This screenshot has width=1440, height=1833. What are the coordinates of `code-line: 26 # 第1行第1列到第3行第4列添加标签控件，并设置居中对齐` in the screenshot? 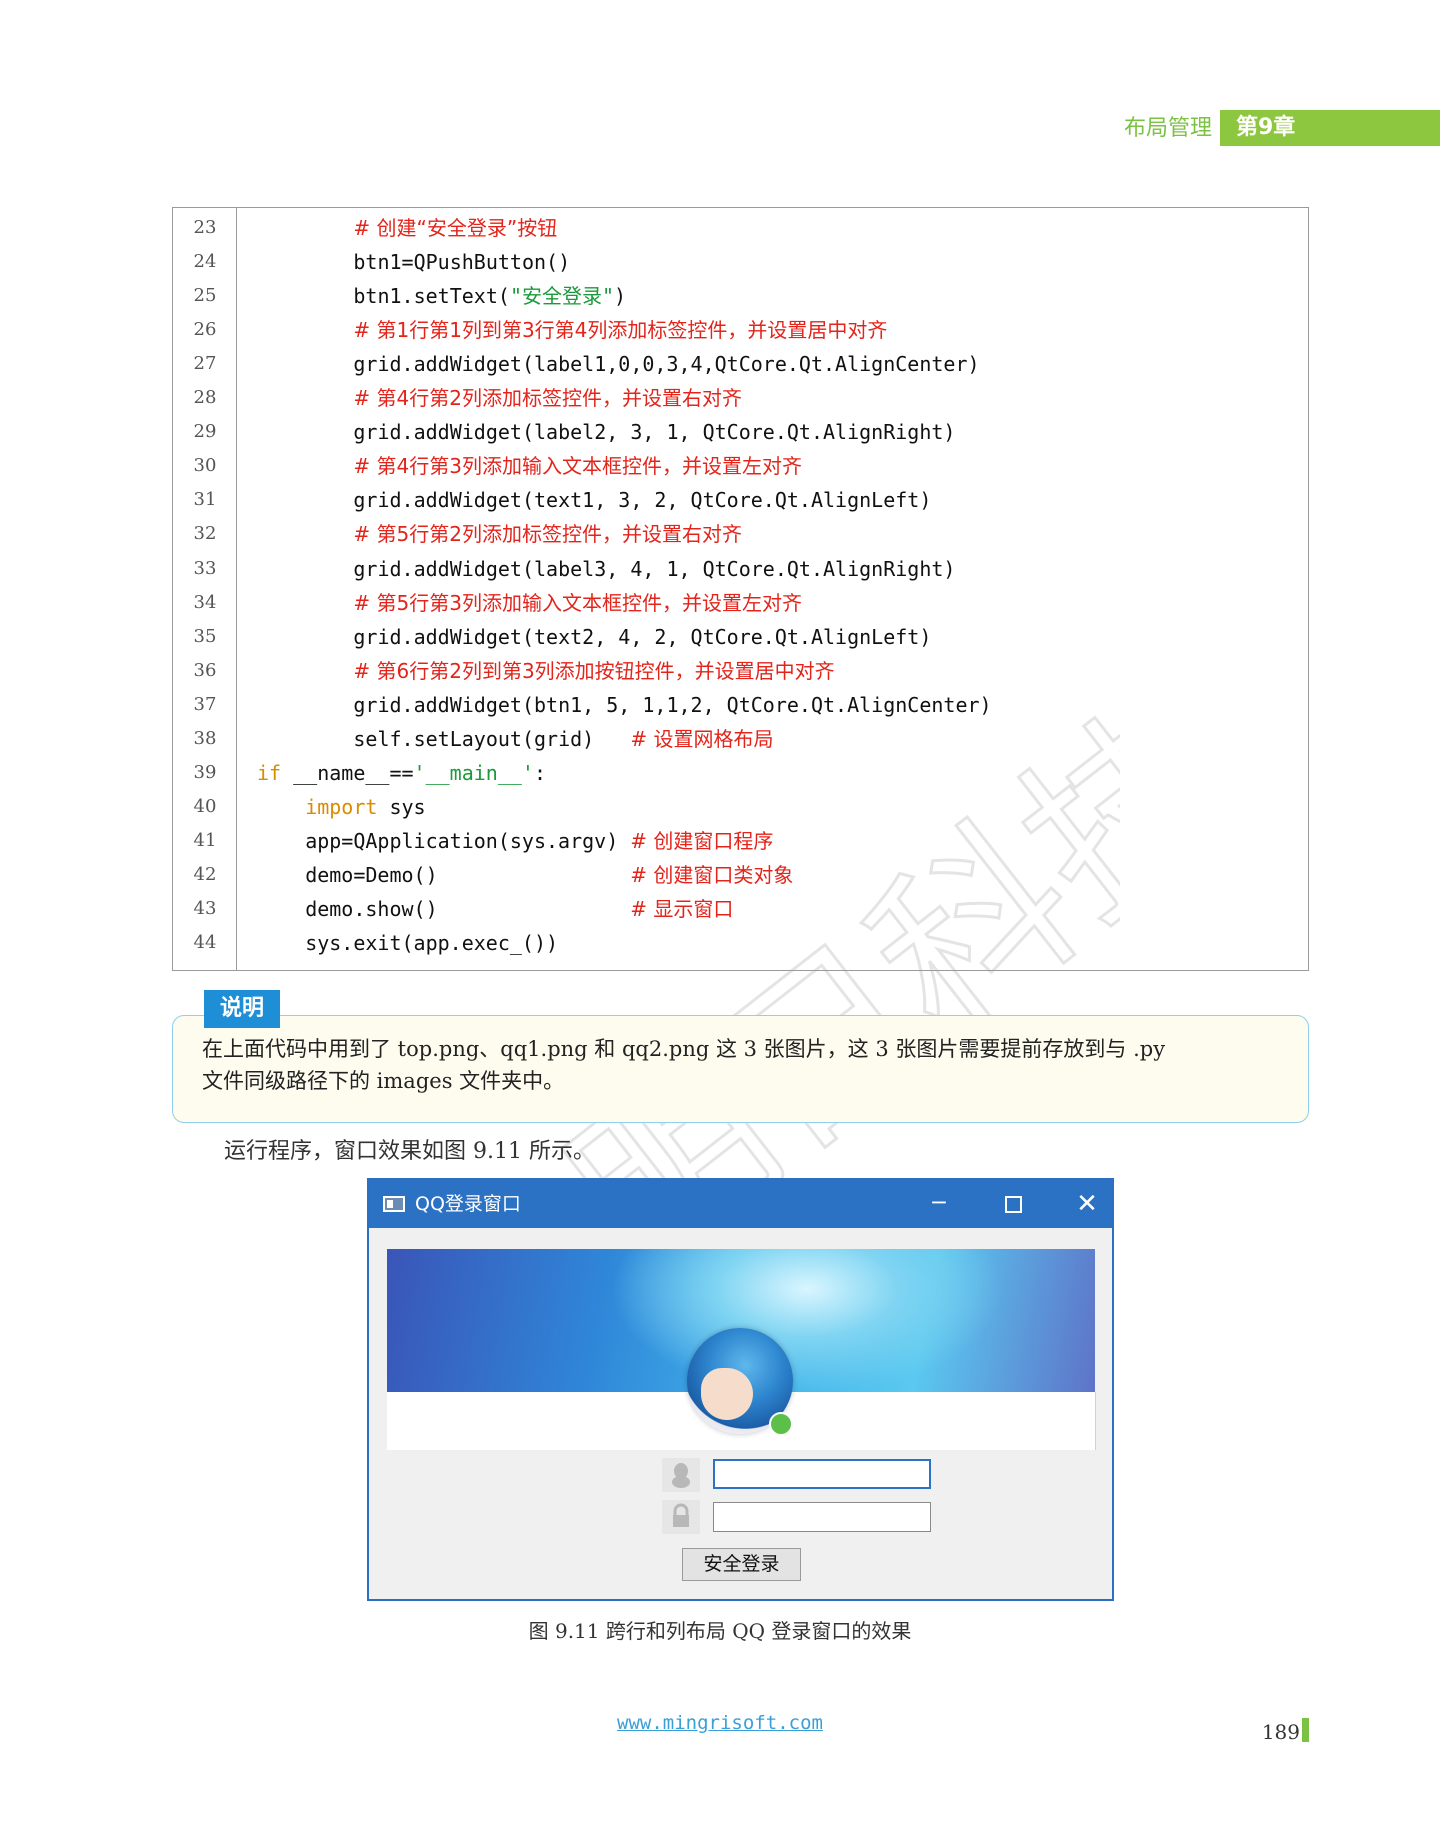 It's located at (740, 330).